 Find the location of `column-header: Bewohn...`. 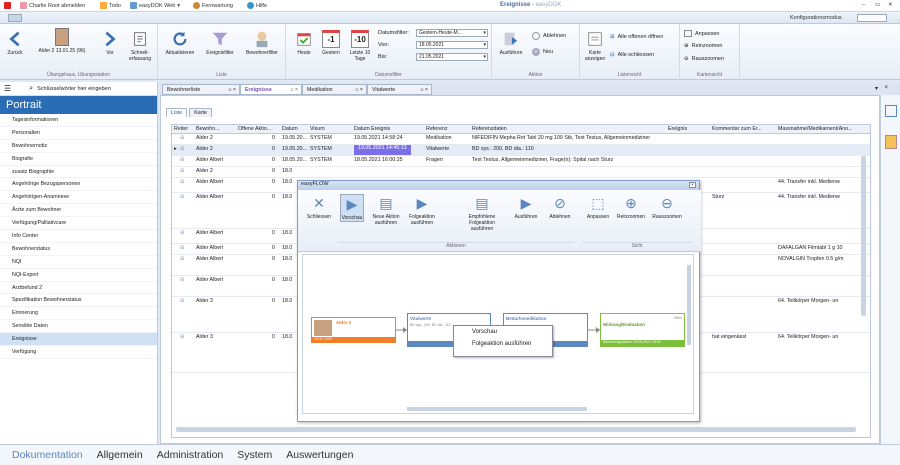

column-header: Bewohn... is located at coordinates (208, 129).